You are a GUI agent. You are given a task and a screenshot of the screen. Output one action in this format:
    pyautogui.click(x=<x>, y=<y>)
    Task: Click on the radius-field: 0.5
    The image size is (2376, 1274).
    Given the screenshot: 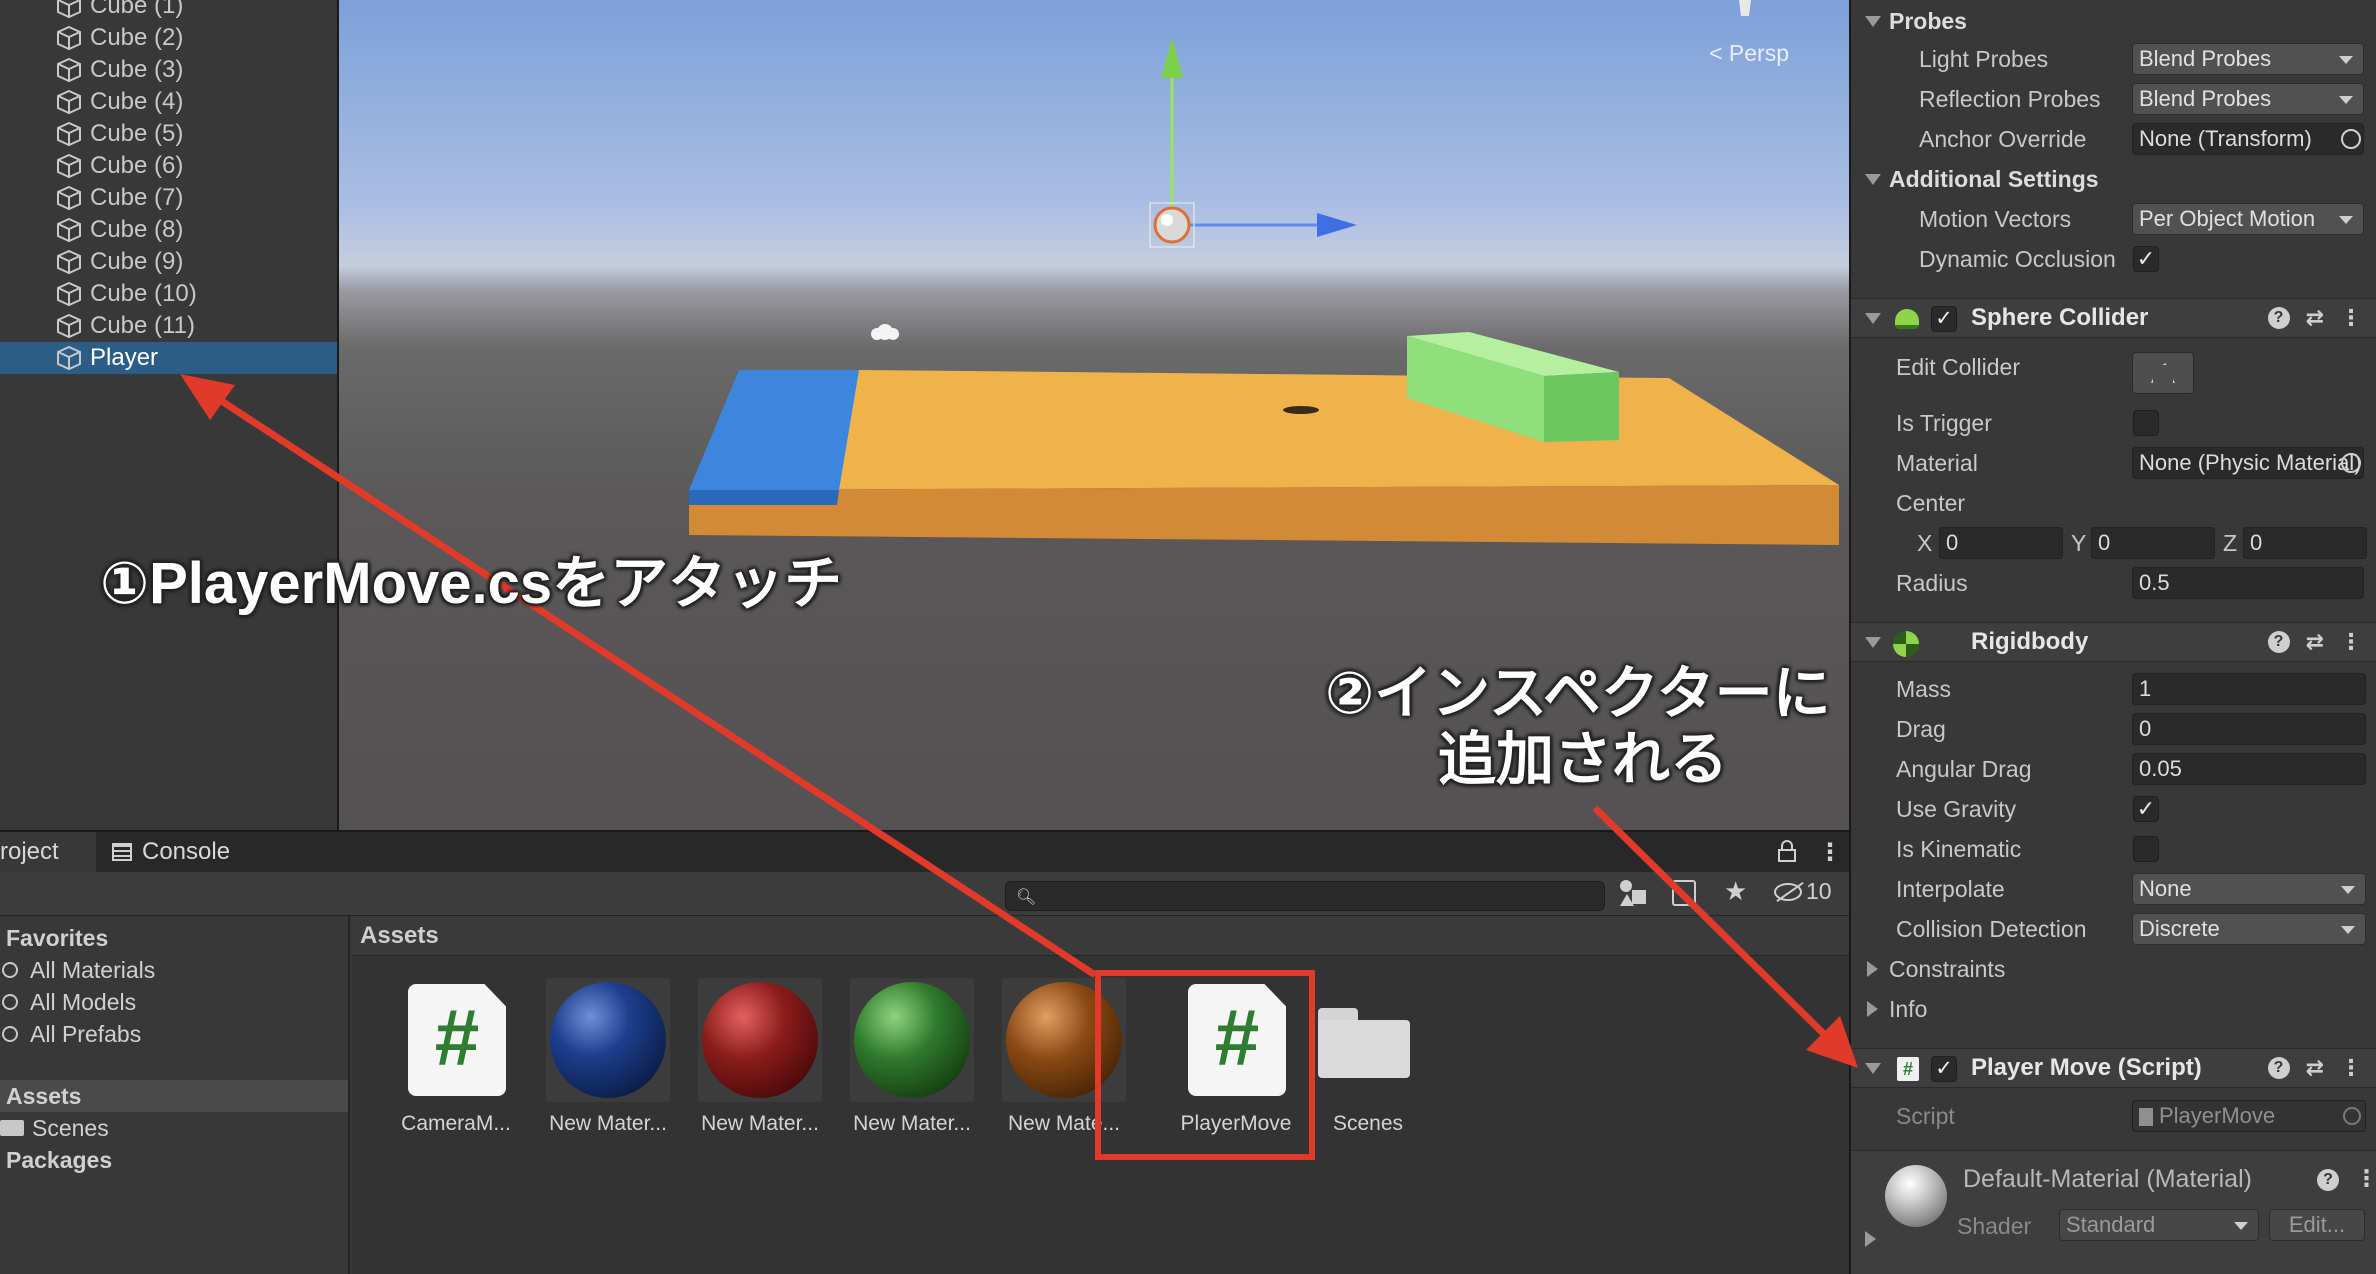 What is the action you would take?
    pyautogui.click(x=2248, y=583)
    